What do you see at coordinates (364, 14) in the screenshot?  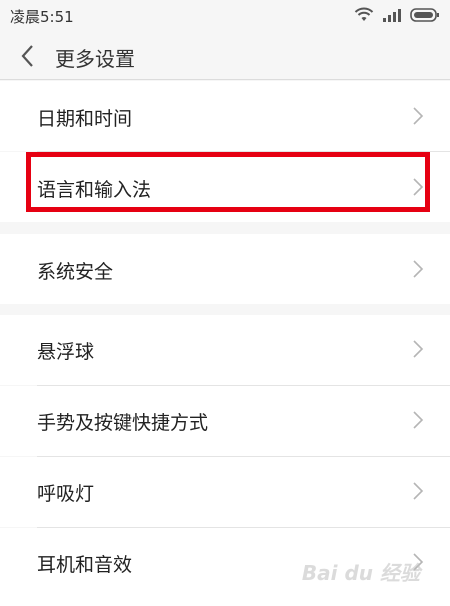 I see `wifi-icon` at bounding box center [364, 14].